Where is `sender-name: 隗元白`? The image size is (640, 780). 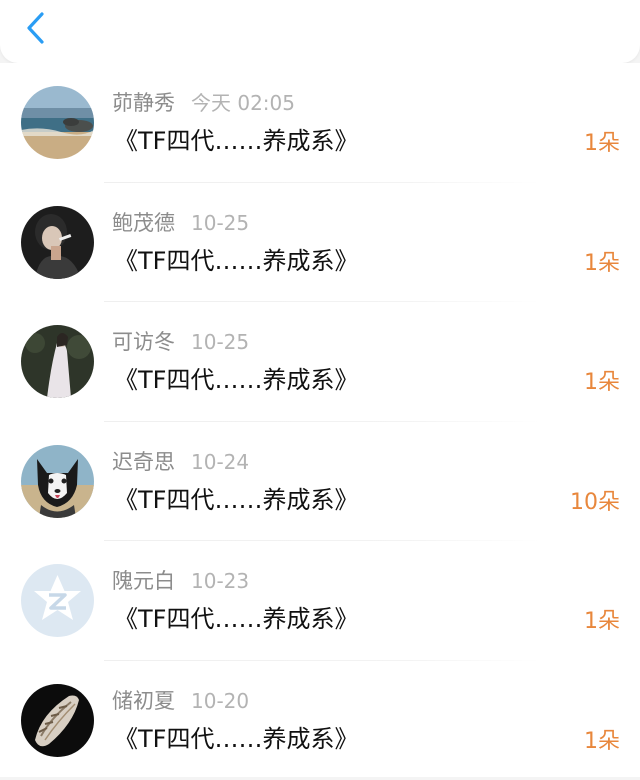
sender-name: 隗元白 is located at coordinates (143, 581).